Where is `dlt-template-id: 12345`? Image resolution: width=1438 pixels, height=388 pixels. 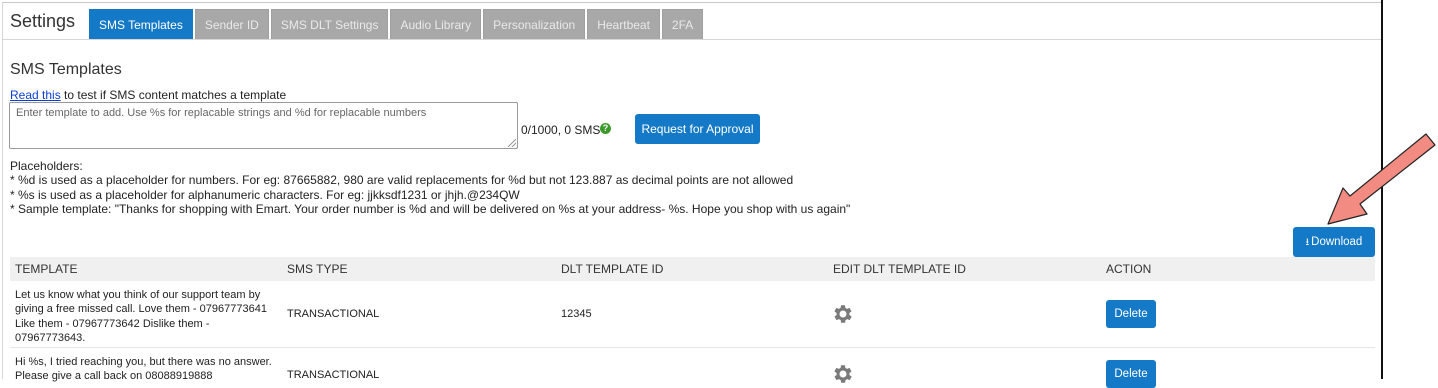
dlt-template-id: 12345 is located at coordinates (576, 314).